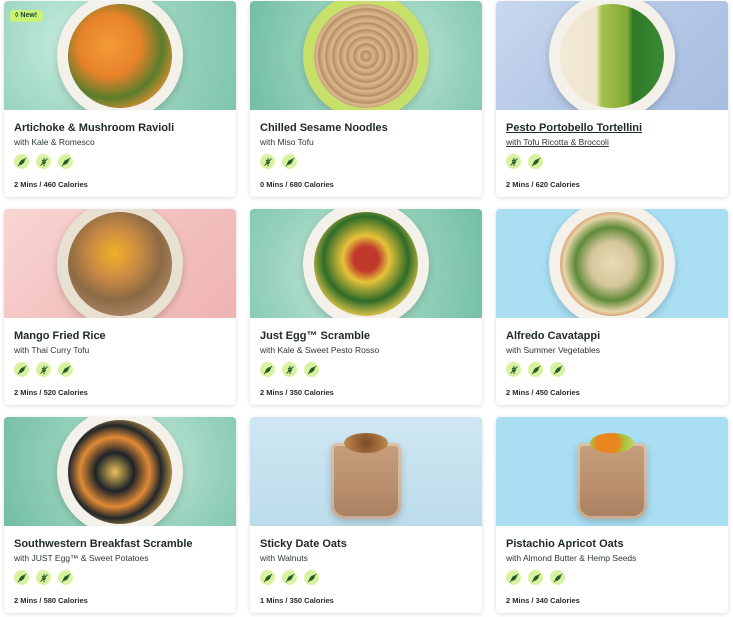  I want to click on prep-time-calories: 2 Mins / 350 Calories, so click(297, 392).